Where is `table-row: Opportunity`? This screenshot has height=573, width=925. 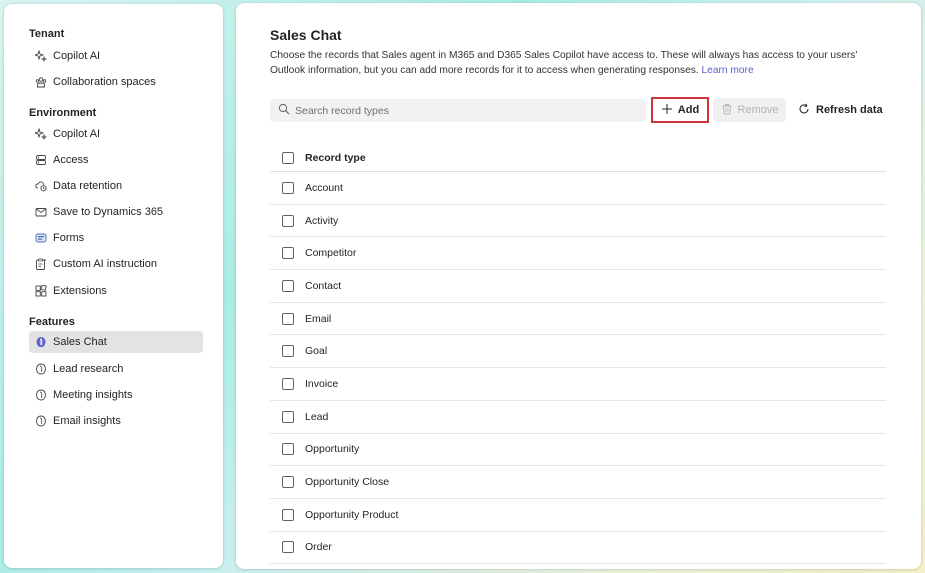 table-row: Opportunity is located at coordinates (578, 450).